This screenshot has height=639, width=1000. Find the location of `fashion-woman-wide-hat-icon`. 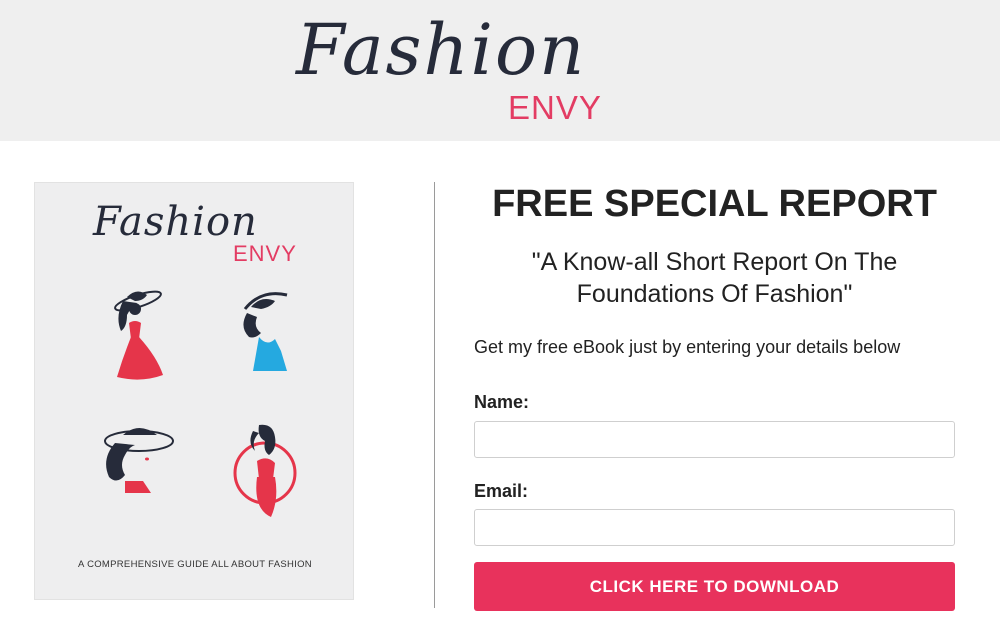

fashion-woman-wide-hat-icon is located at coordinates (137, 461).